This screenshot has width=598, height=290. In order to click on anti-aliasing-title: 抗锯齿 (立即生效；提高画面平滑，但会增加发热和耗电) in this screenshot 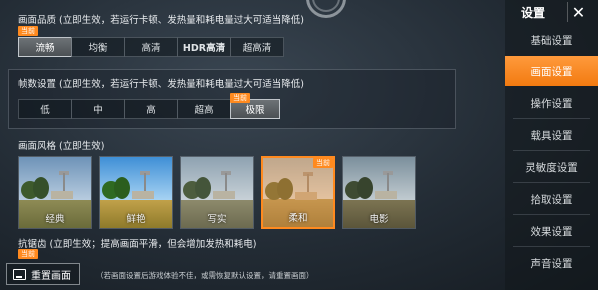, I will do `click(137, 244)`.